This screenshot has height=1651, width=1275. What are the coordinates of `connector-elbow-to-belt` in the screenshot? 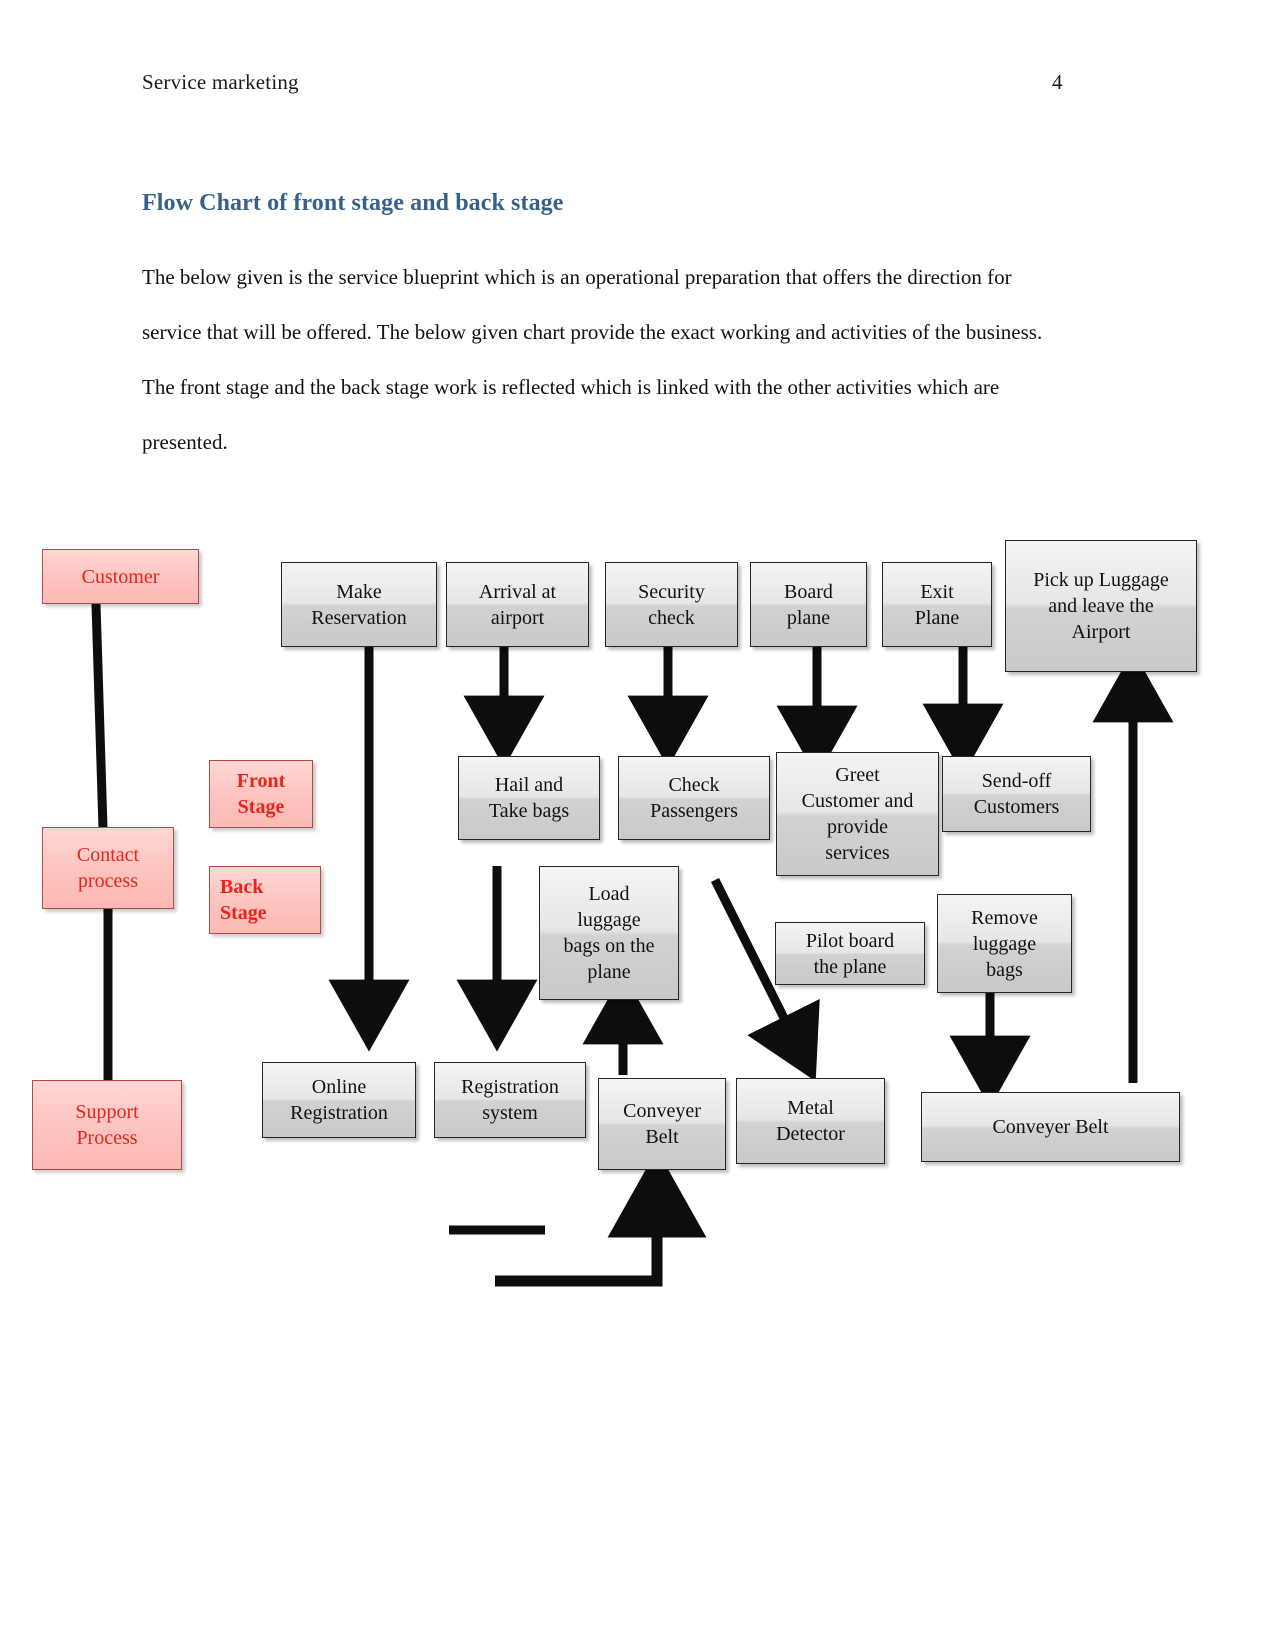 It's located at (601, 1218).